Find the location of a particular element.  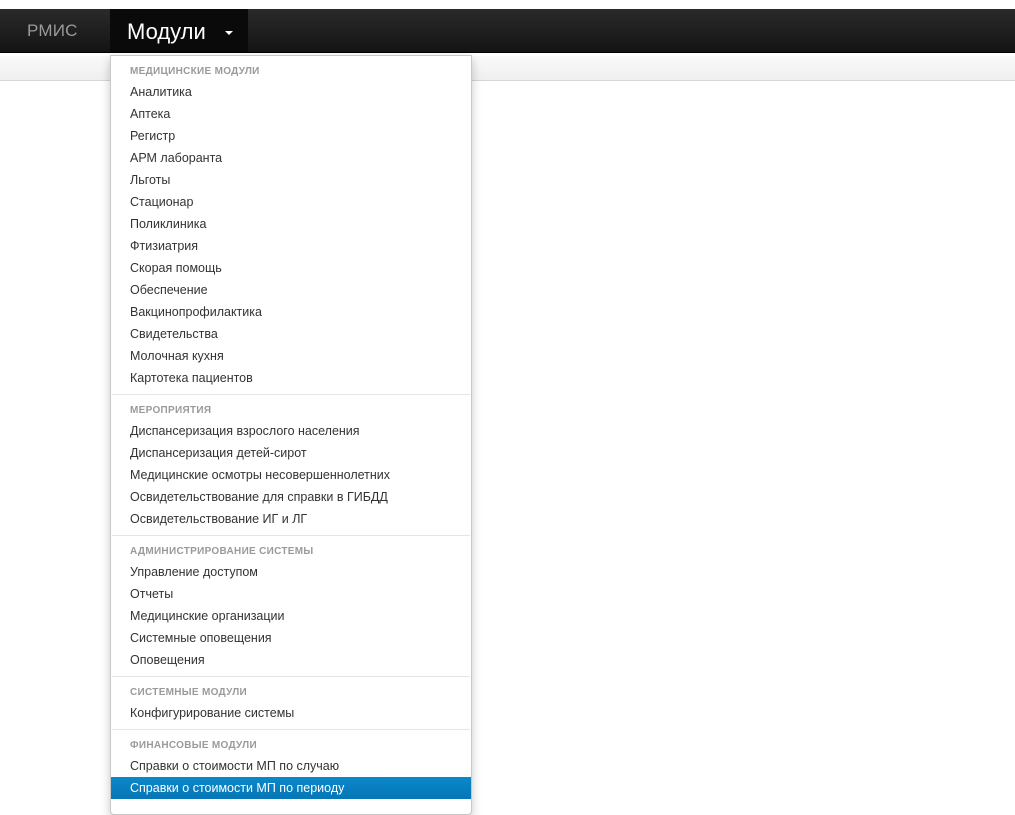

menu-item: Вакцинопрофилактика is located at coordinates (291, 312).